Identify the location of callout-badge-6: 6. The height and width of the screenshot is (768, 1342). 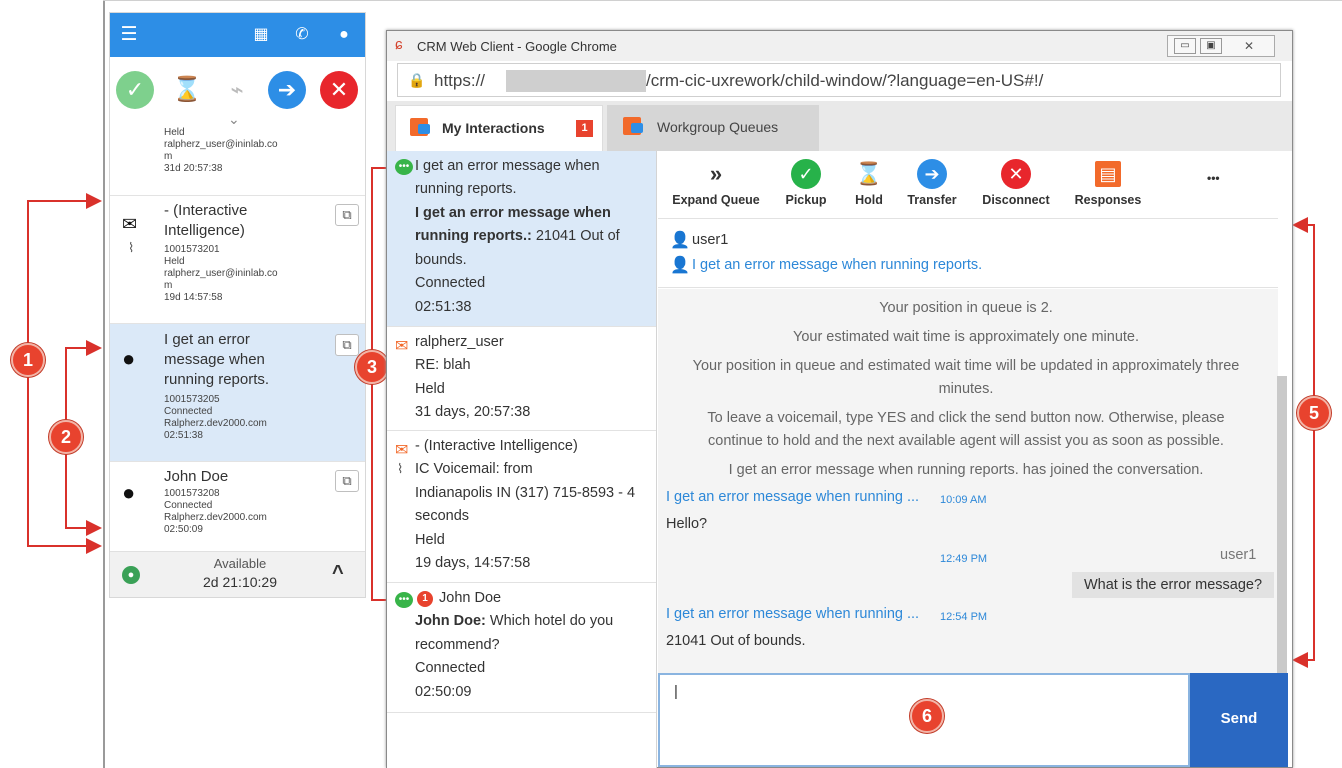
(927, 716).